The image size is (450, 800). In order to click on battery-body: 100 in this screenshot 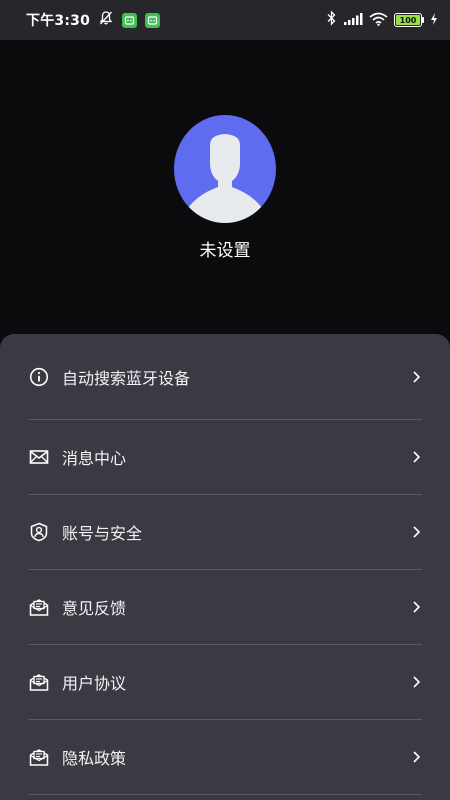, I will do `click(408, 20)`.